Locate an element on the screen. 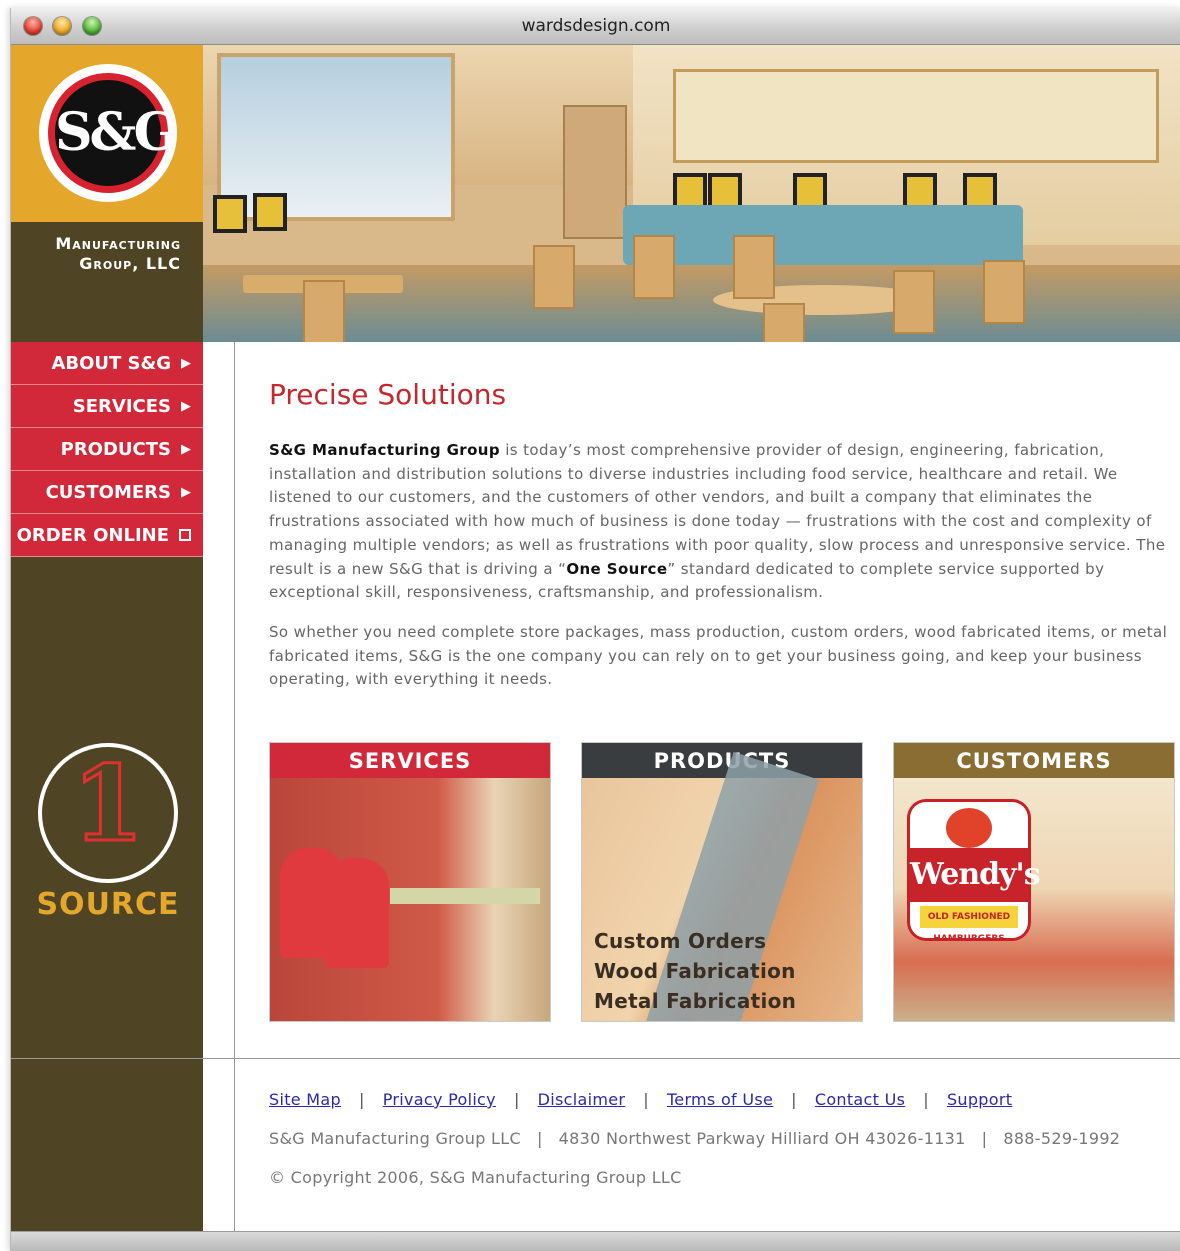  intro-one-source: One Source is located at coordinates (617, 568).